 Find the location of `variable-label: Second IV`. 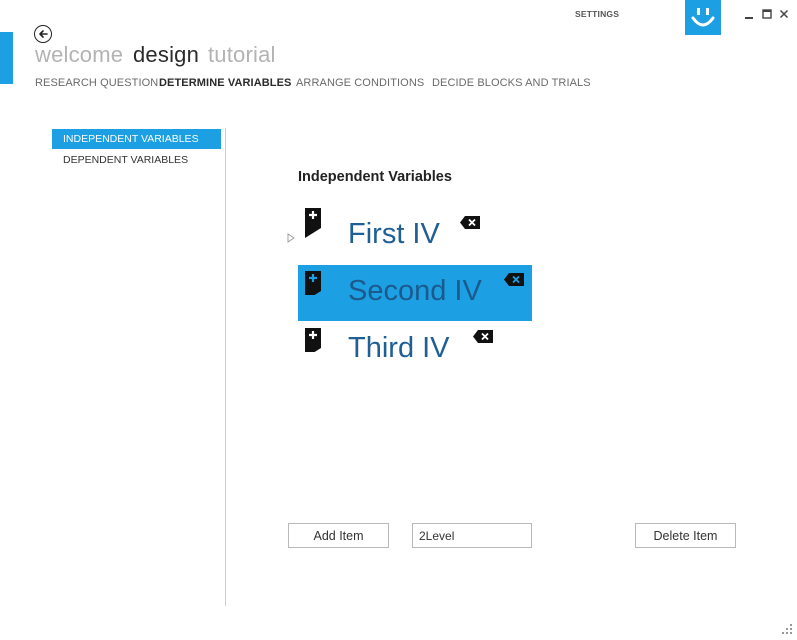

variable-label: Second IV is located at coordinates (415, 291).